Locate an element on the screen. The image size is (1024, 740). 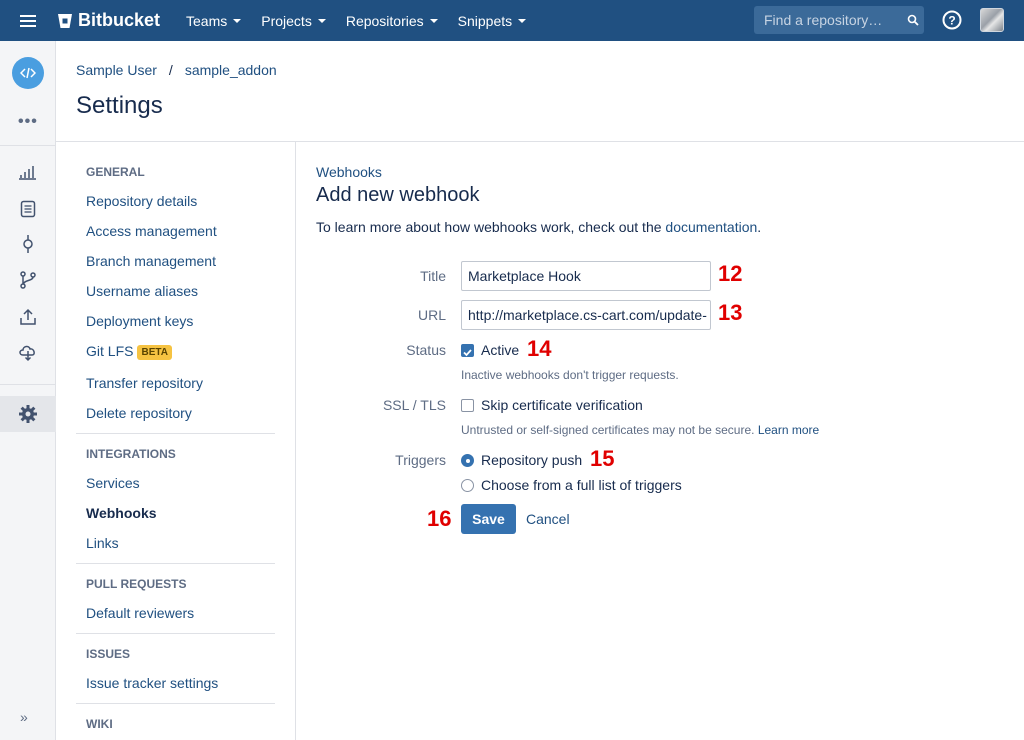
nav-heading-issues: ISSUES is located at coordinates (108, 654).